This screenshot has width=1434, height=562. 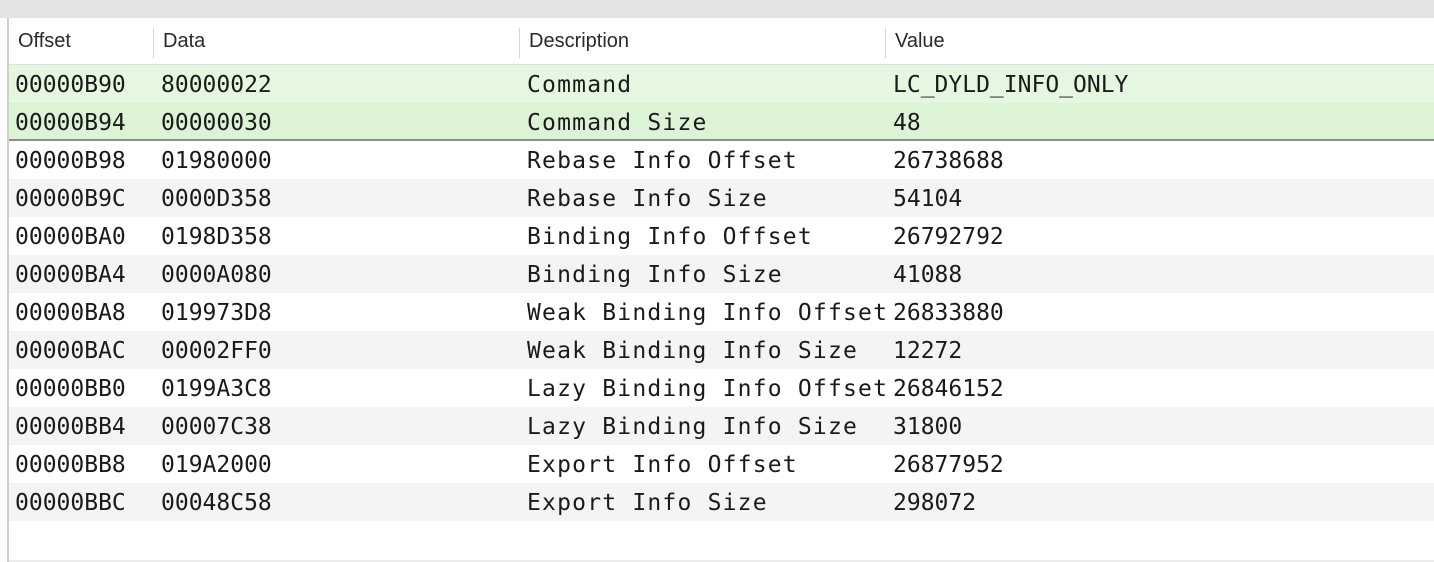 I want to click on description-cell: Lazy Binding Info Size, so click(x=693, y=427).